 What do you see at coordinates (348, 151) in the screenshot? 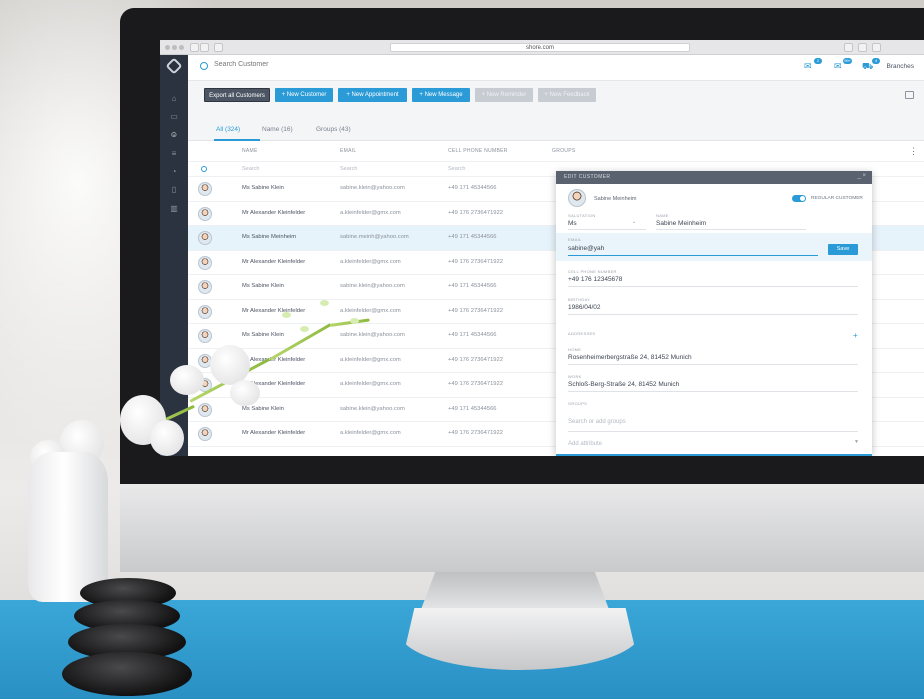
I see `column-header-email: Email` at bounding box center [348, 151].